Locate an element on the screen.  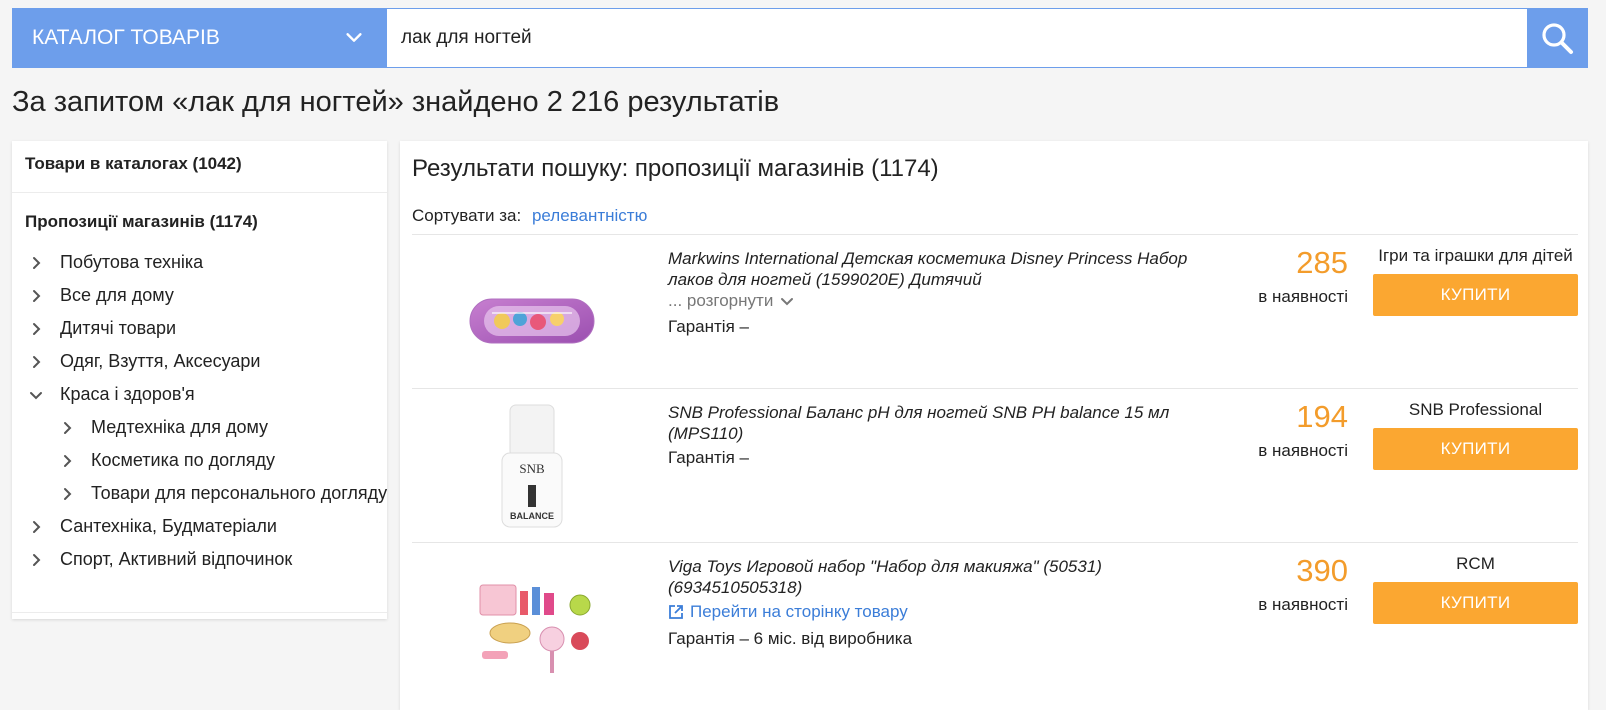
expand-description-button: ... розгорнути is located at coordinates (731, 301).